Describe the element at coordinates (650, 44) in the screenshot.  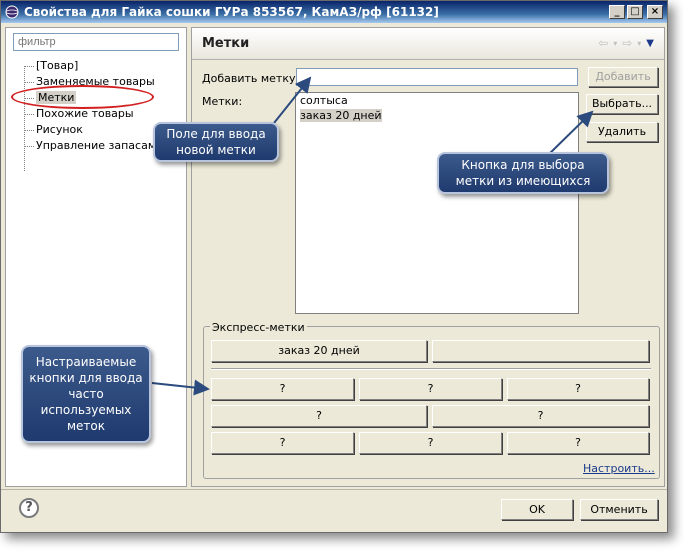
I see `view-menu-icon: ▼` at that location.